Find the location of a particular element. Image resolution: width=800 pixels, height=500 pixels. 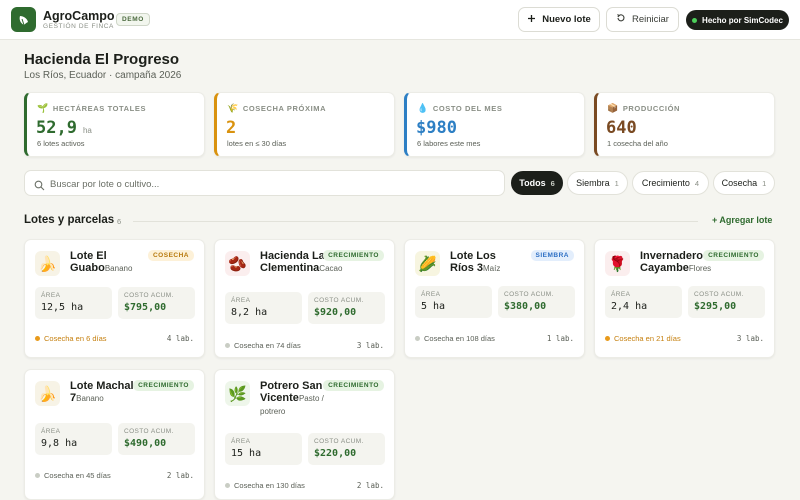

area-box: ÁREA 5 ha is located at coordinates (453, 302).